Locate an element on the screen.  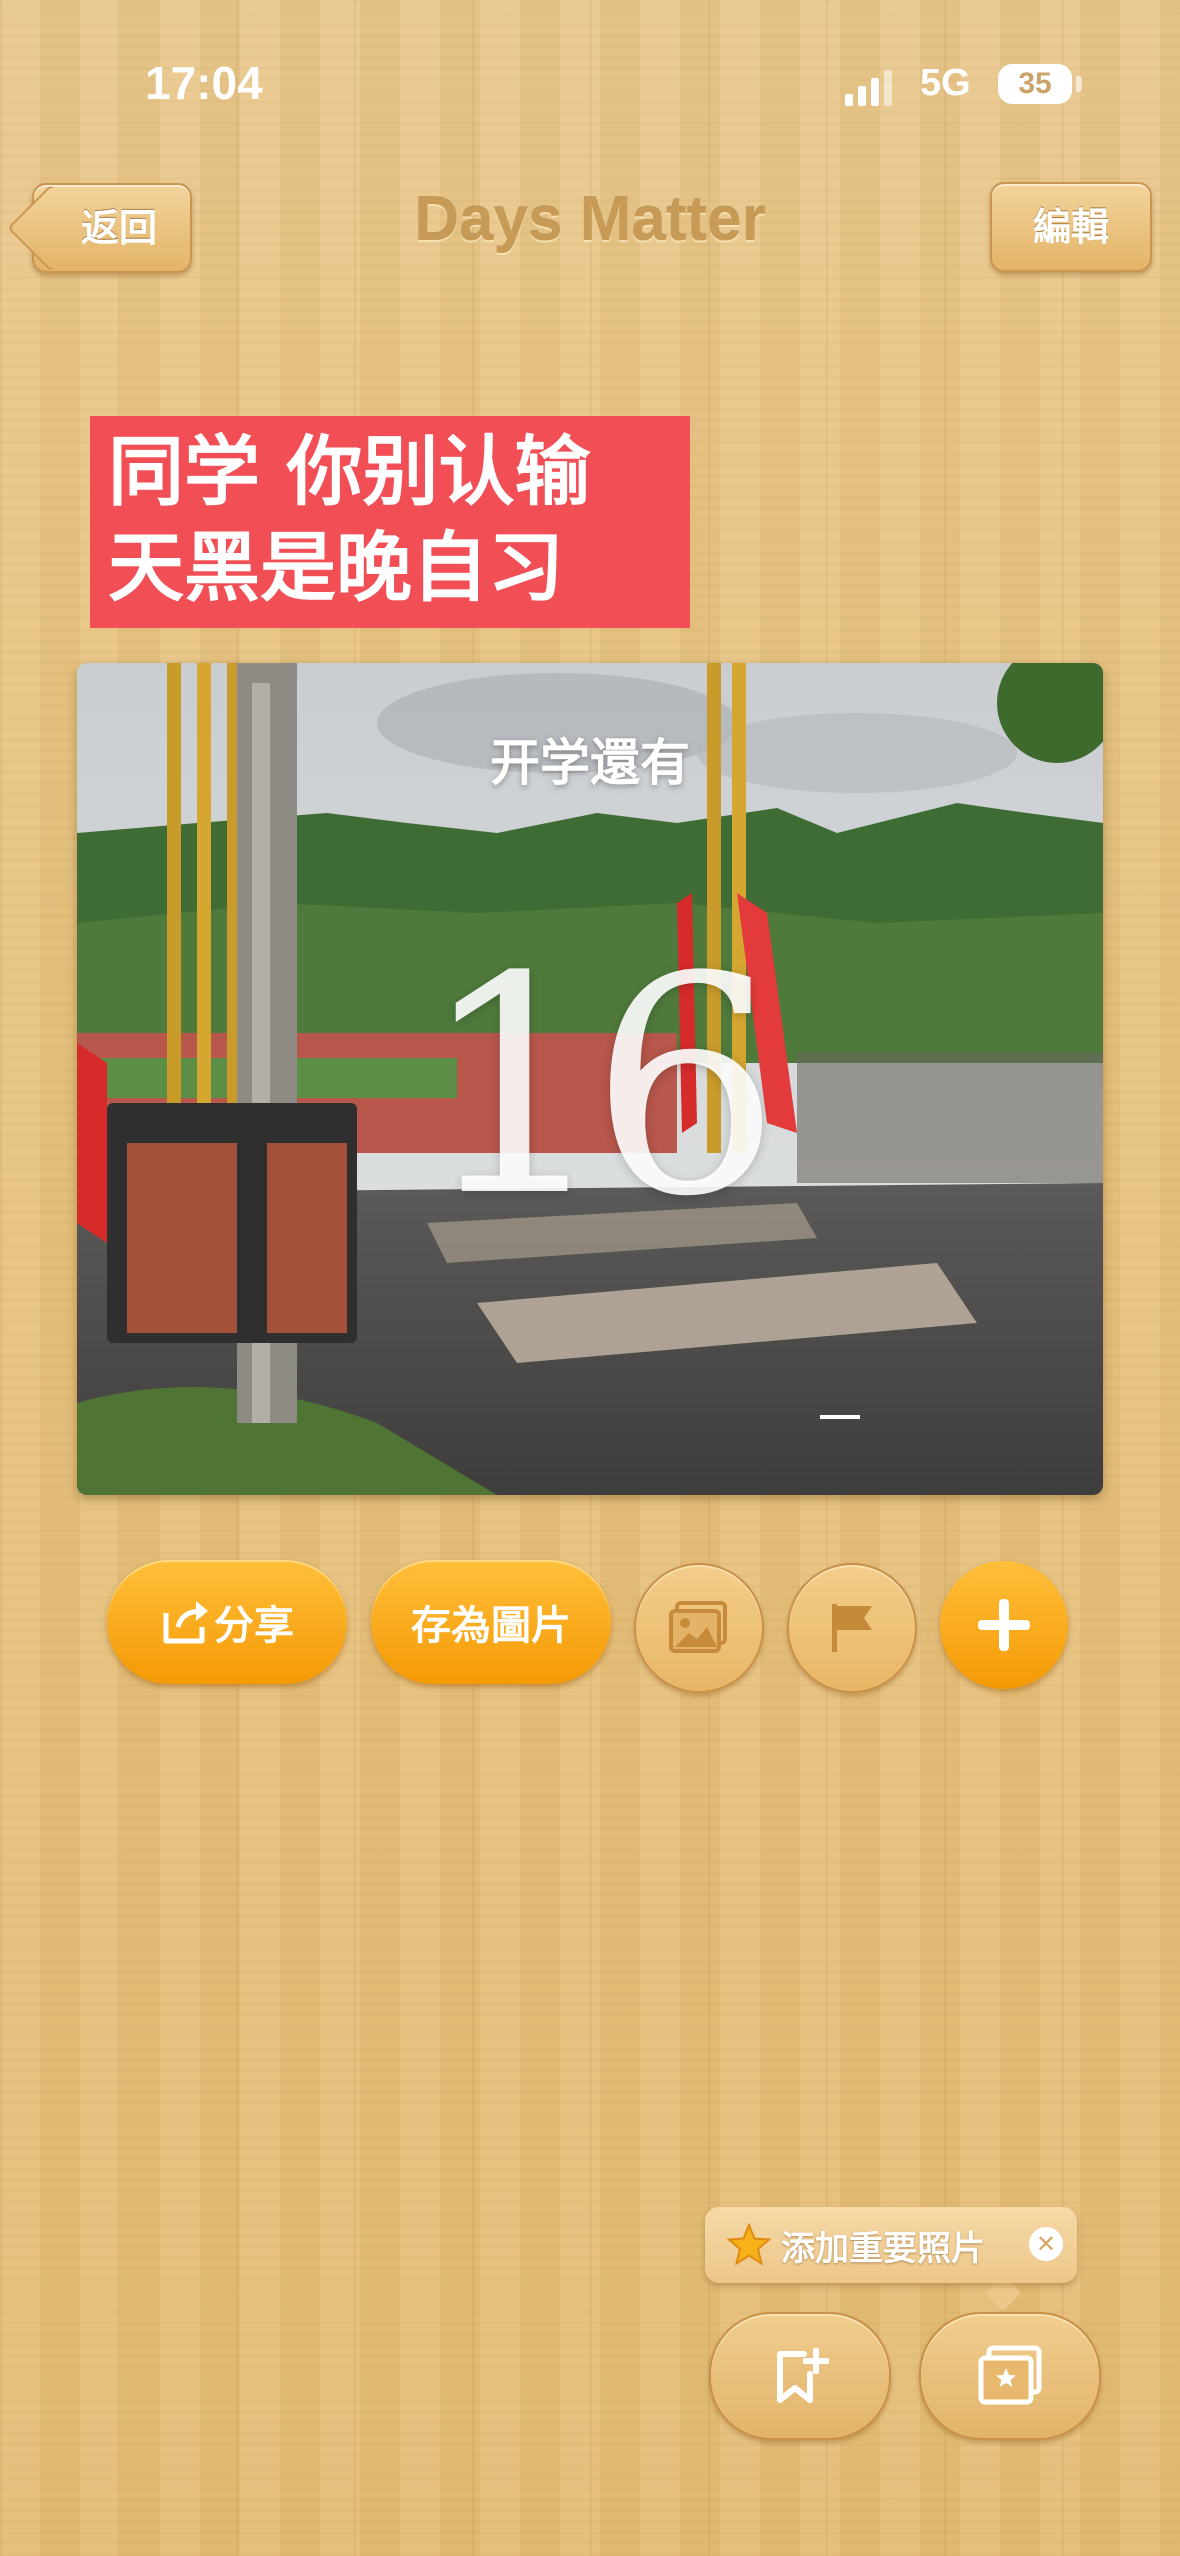
save-as-image-button: 存為圖片 is located at coordinates (491, 1622).